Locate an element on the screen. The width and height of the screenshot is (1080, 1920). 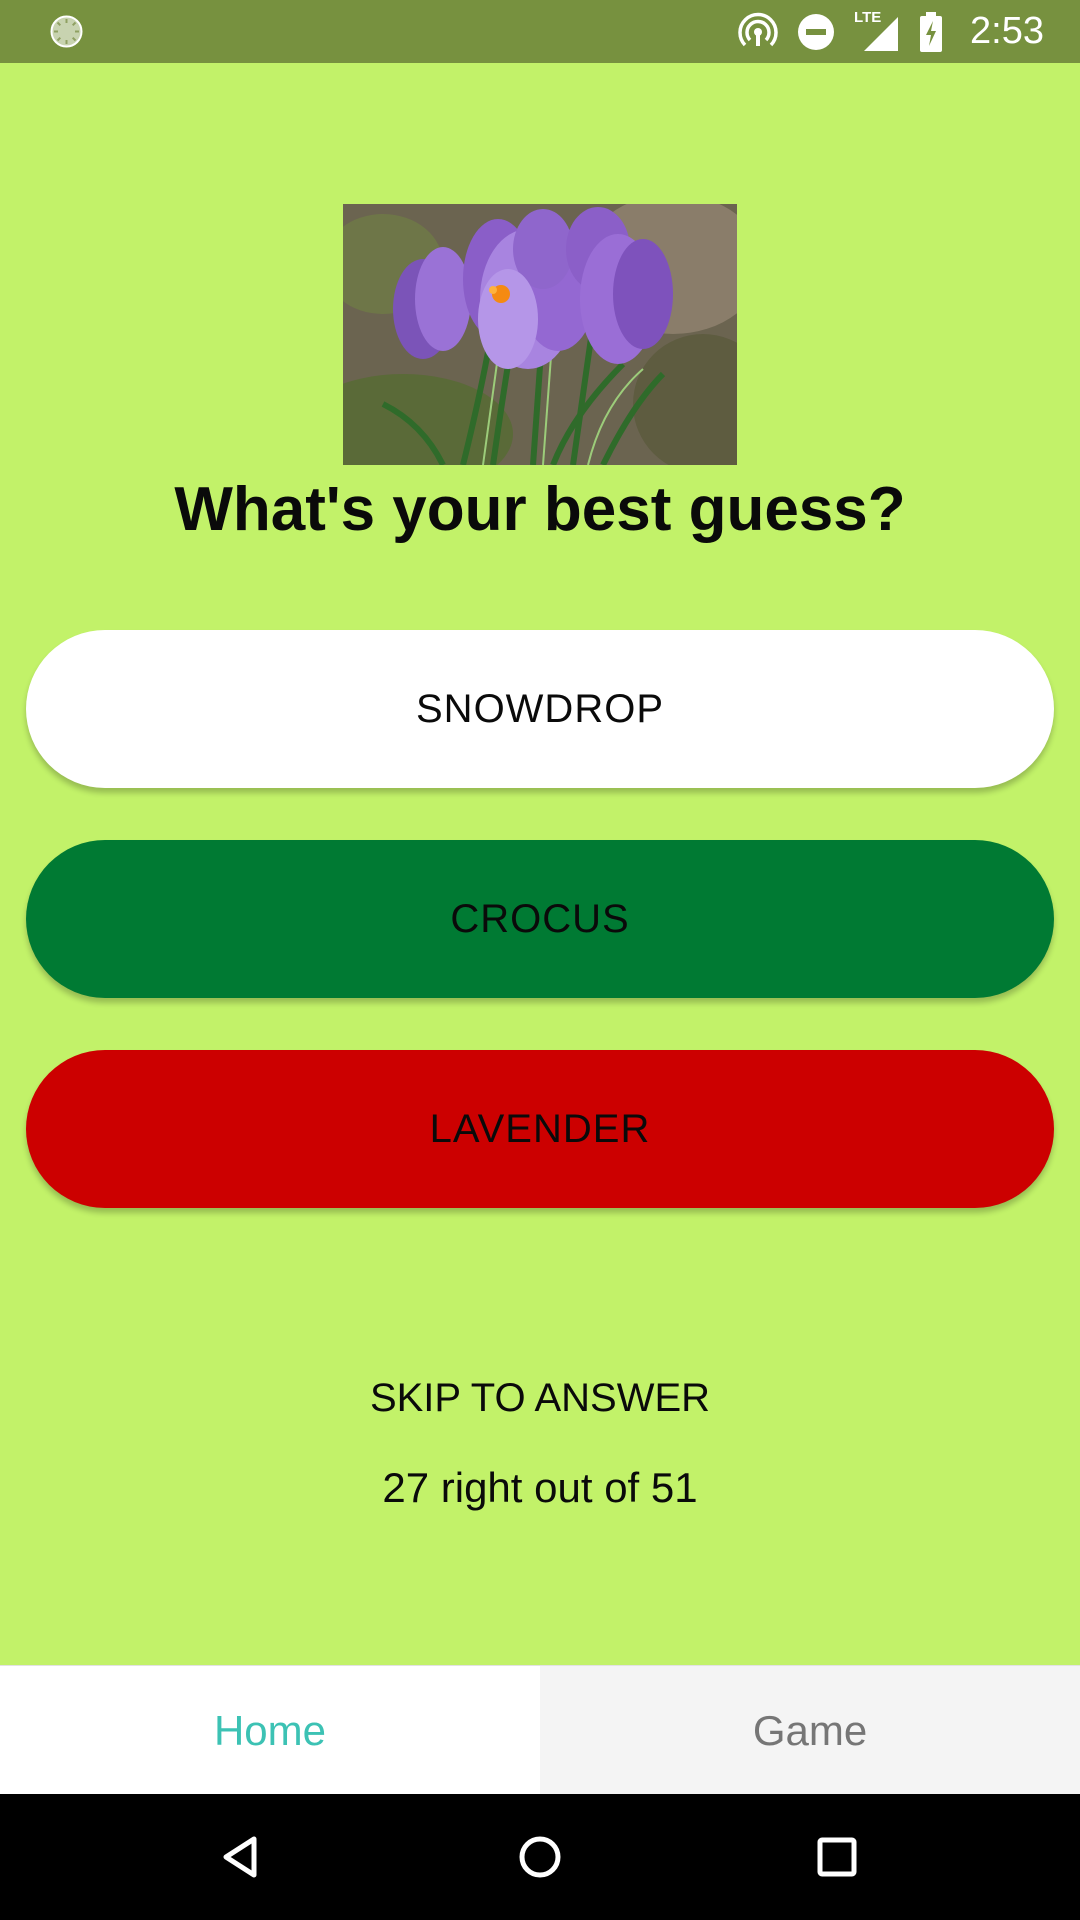
lte-signal-icon: LTE is located at coordinates (877, 31).